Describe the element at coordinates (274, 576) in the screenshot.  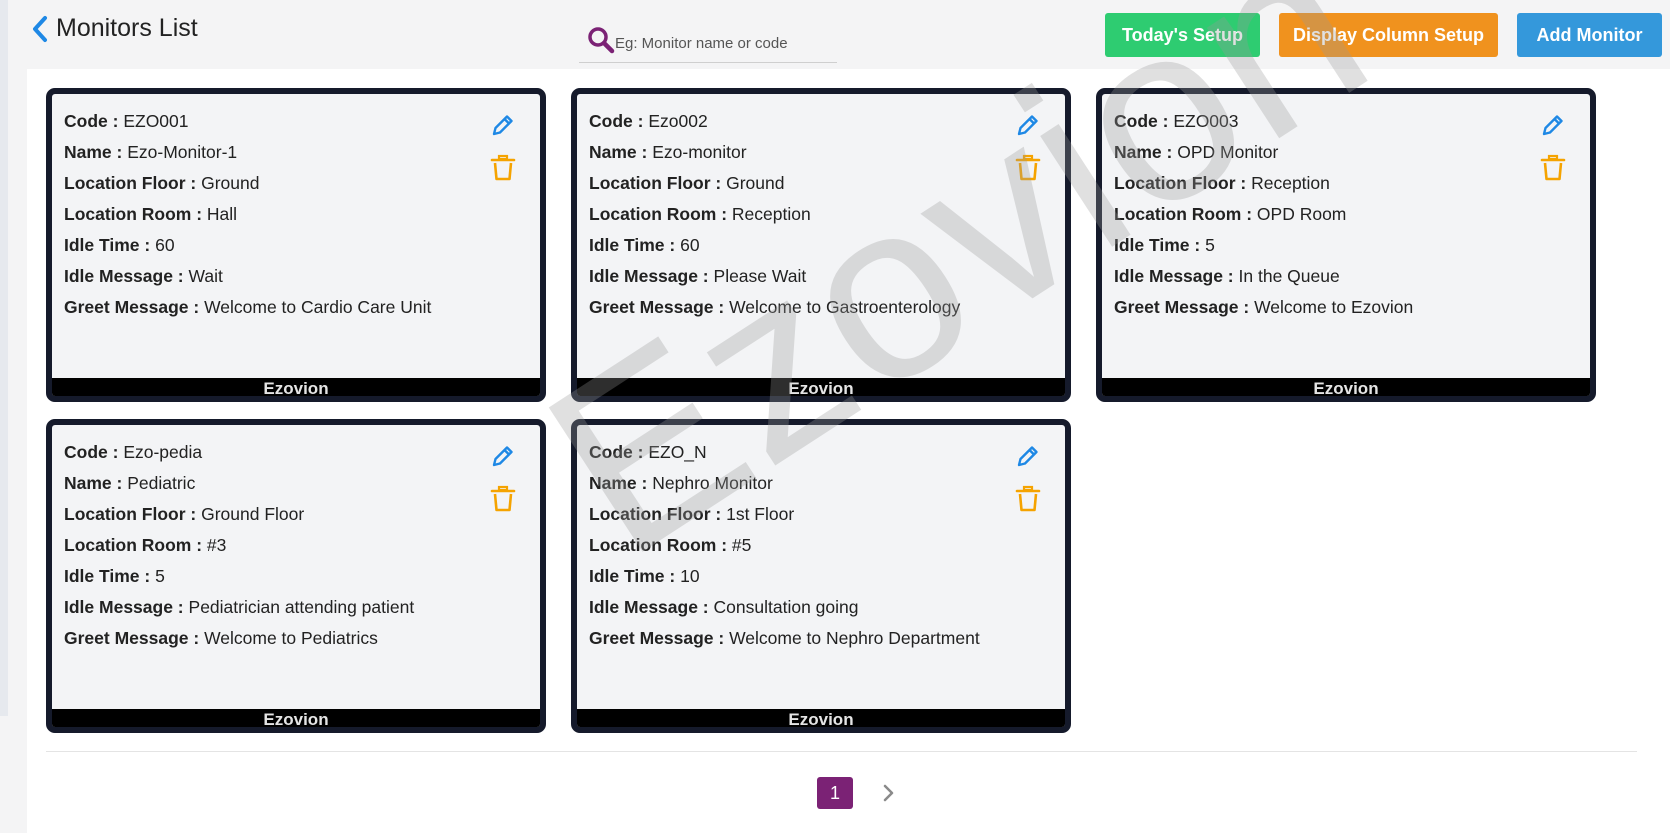
I see `monitor-field-idle-time: Idle Time : 5` at that location.